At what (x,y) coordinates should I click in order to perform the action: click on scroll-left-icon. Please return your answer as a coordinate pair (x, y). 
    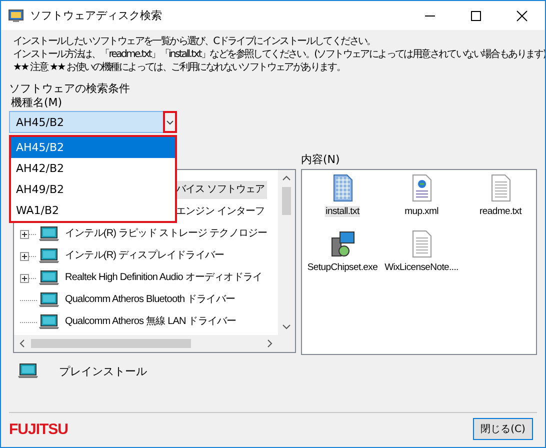
    Looking at the image, I should click on (22, 343).